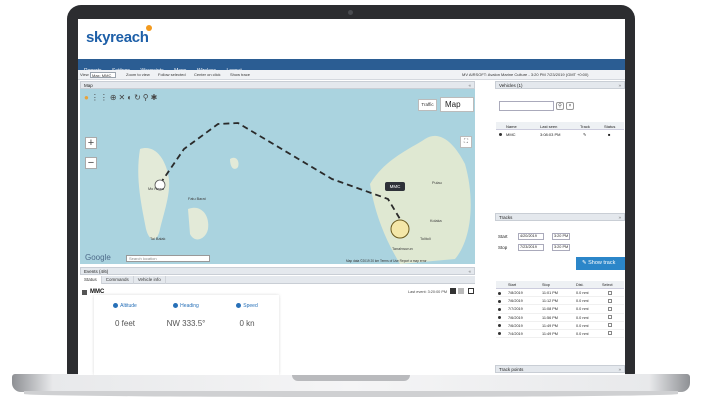  What do you see at coordinates (207, 74) in the screenshot?
I see `toolbar-option-center: Center on click` at bounding box center [207, 74].